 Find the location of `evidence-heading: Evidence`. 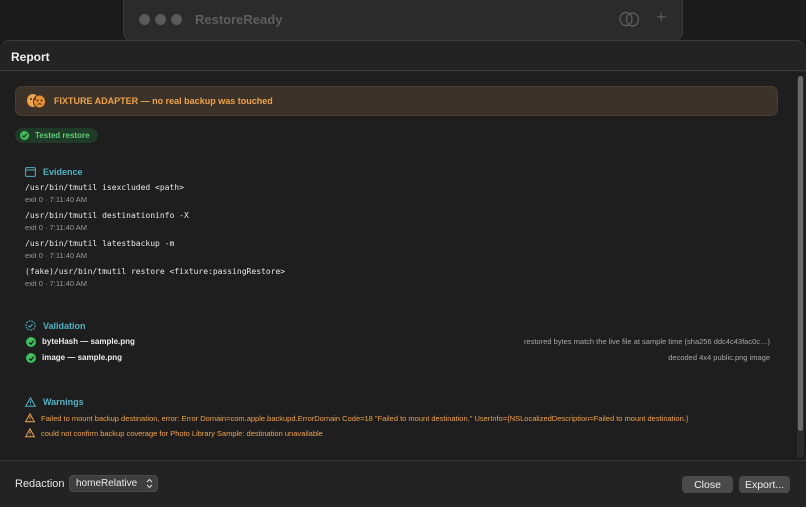

evidence-heading: Evidence is located at coordinates (54, 171).